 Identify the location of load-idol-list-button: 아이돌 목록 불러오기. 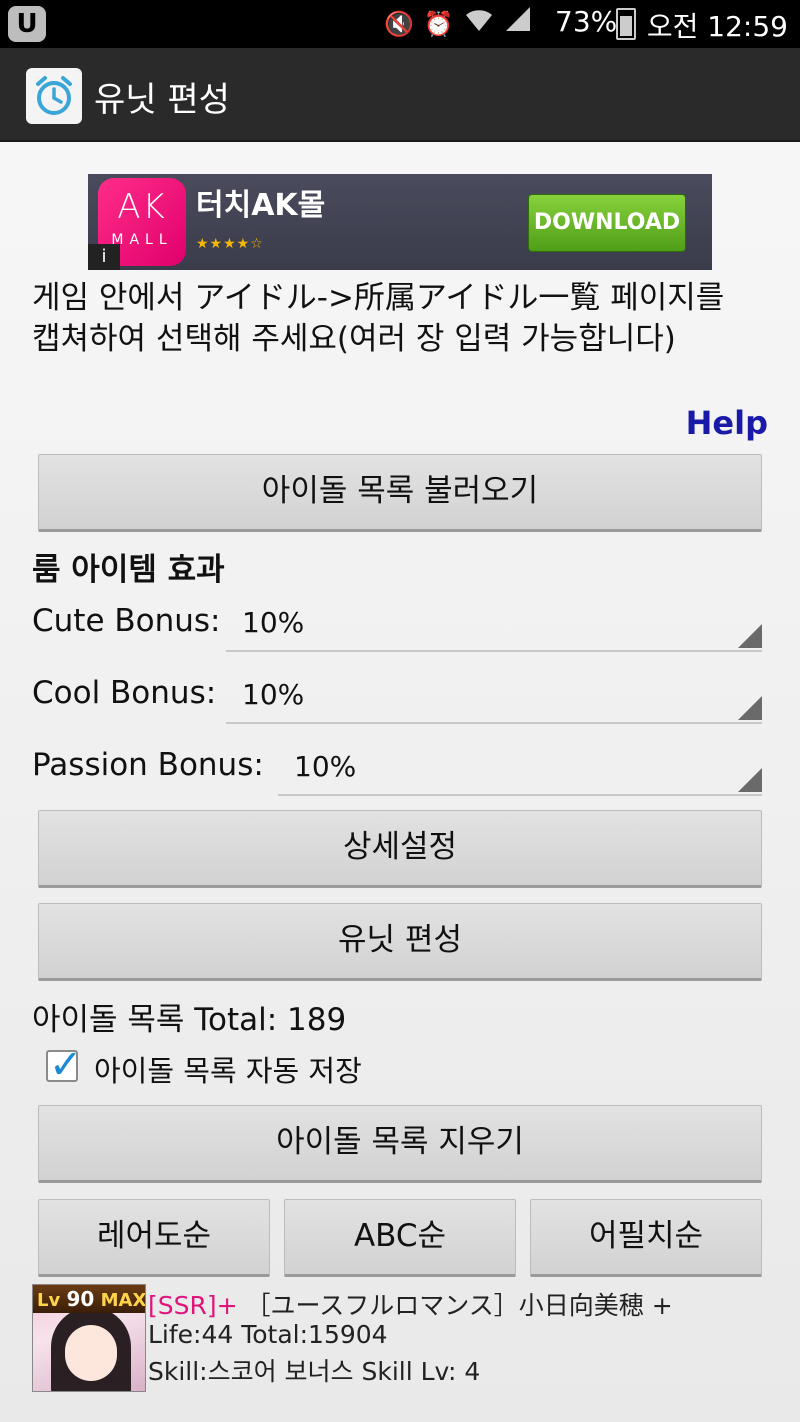
(400, 493).